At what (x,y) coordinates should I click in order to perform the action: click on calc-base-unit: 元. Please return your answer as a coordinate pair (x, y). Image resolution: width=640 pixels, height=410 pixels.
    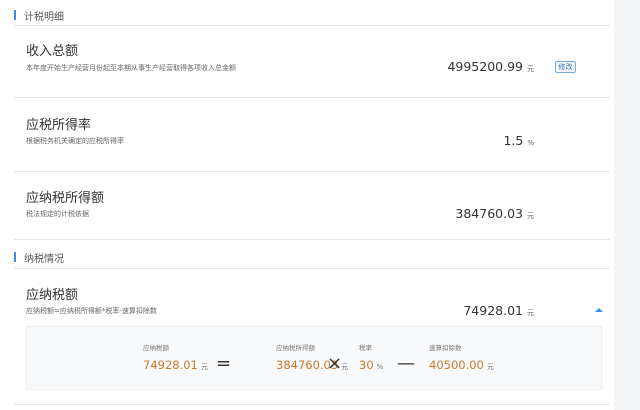
    Looking at the image, I should click on (345, 367).